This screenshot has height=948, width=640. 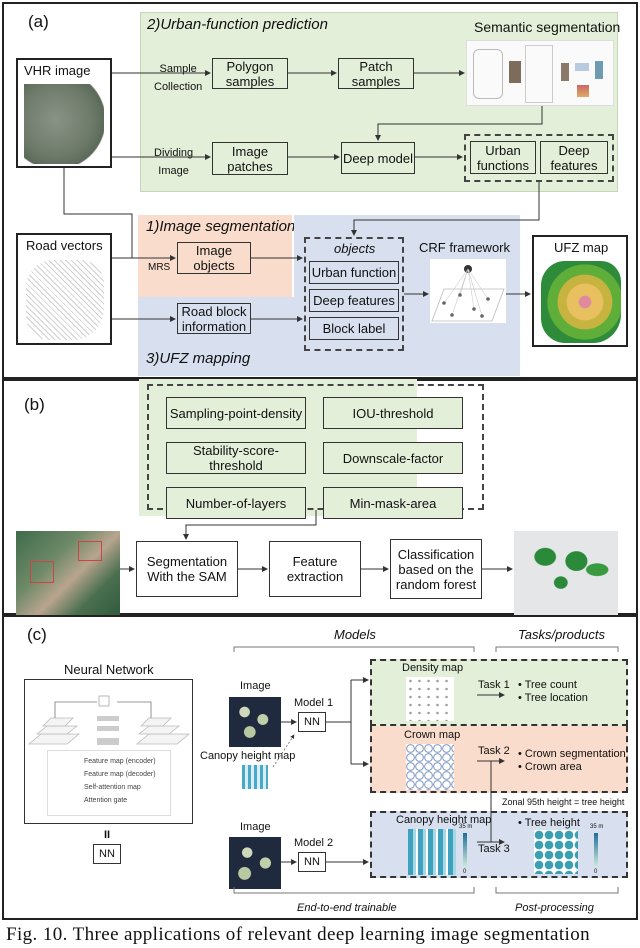 What do you see at coordinates (250, 73) in the screenshot?
I see `polygon-samples-box: Polygon samples` at bounding box center [250, 73].